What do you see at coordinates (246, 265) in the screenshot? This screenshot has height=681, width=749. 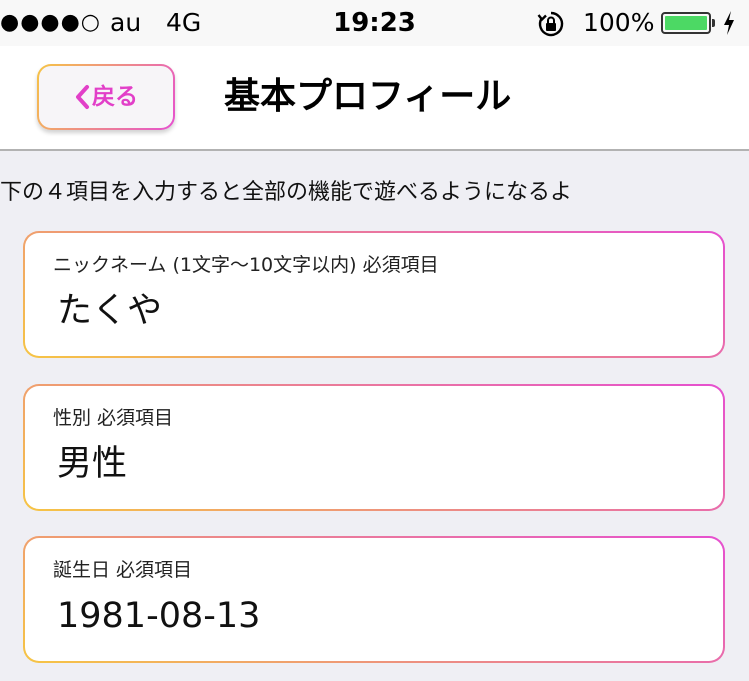 I see `nickname-label: ニックネーム (1文字〜10文字以内) 必須項目` at bounding box center [246, 265].